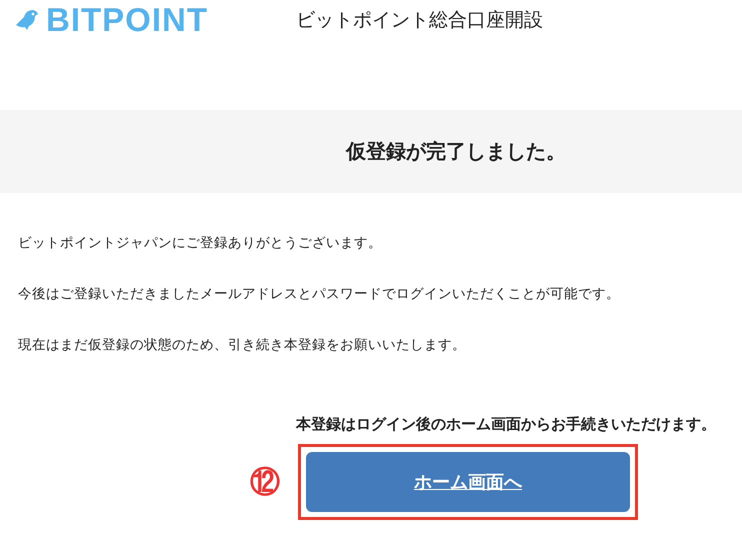 This screenshot has width=742, height=550. What do you see at coordinates (319, 294) in the screenshot?
I see `paragraph: 今後はご登録いただきましたメールアドレスとパスワードでログインいただくことが可能です。` at bounding box center [319, 294].